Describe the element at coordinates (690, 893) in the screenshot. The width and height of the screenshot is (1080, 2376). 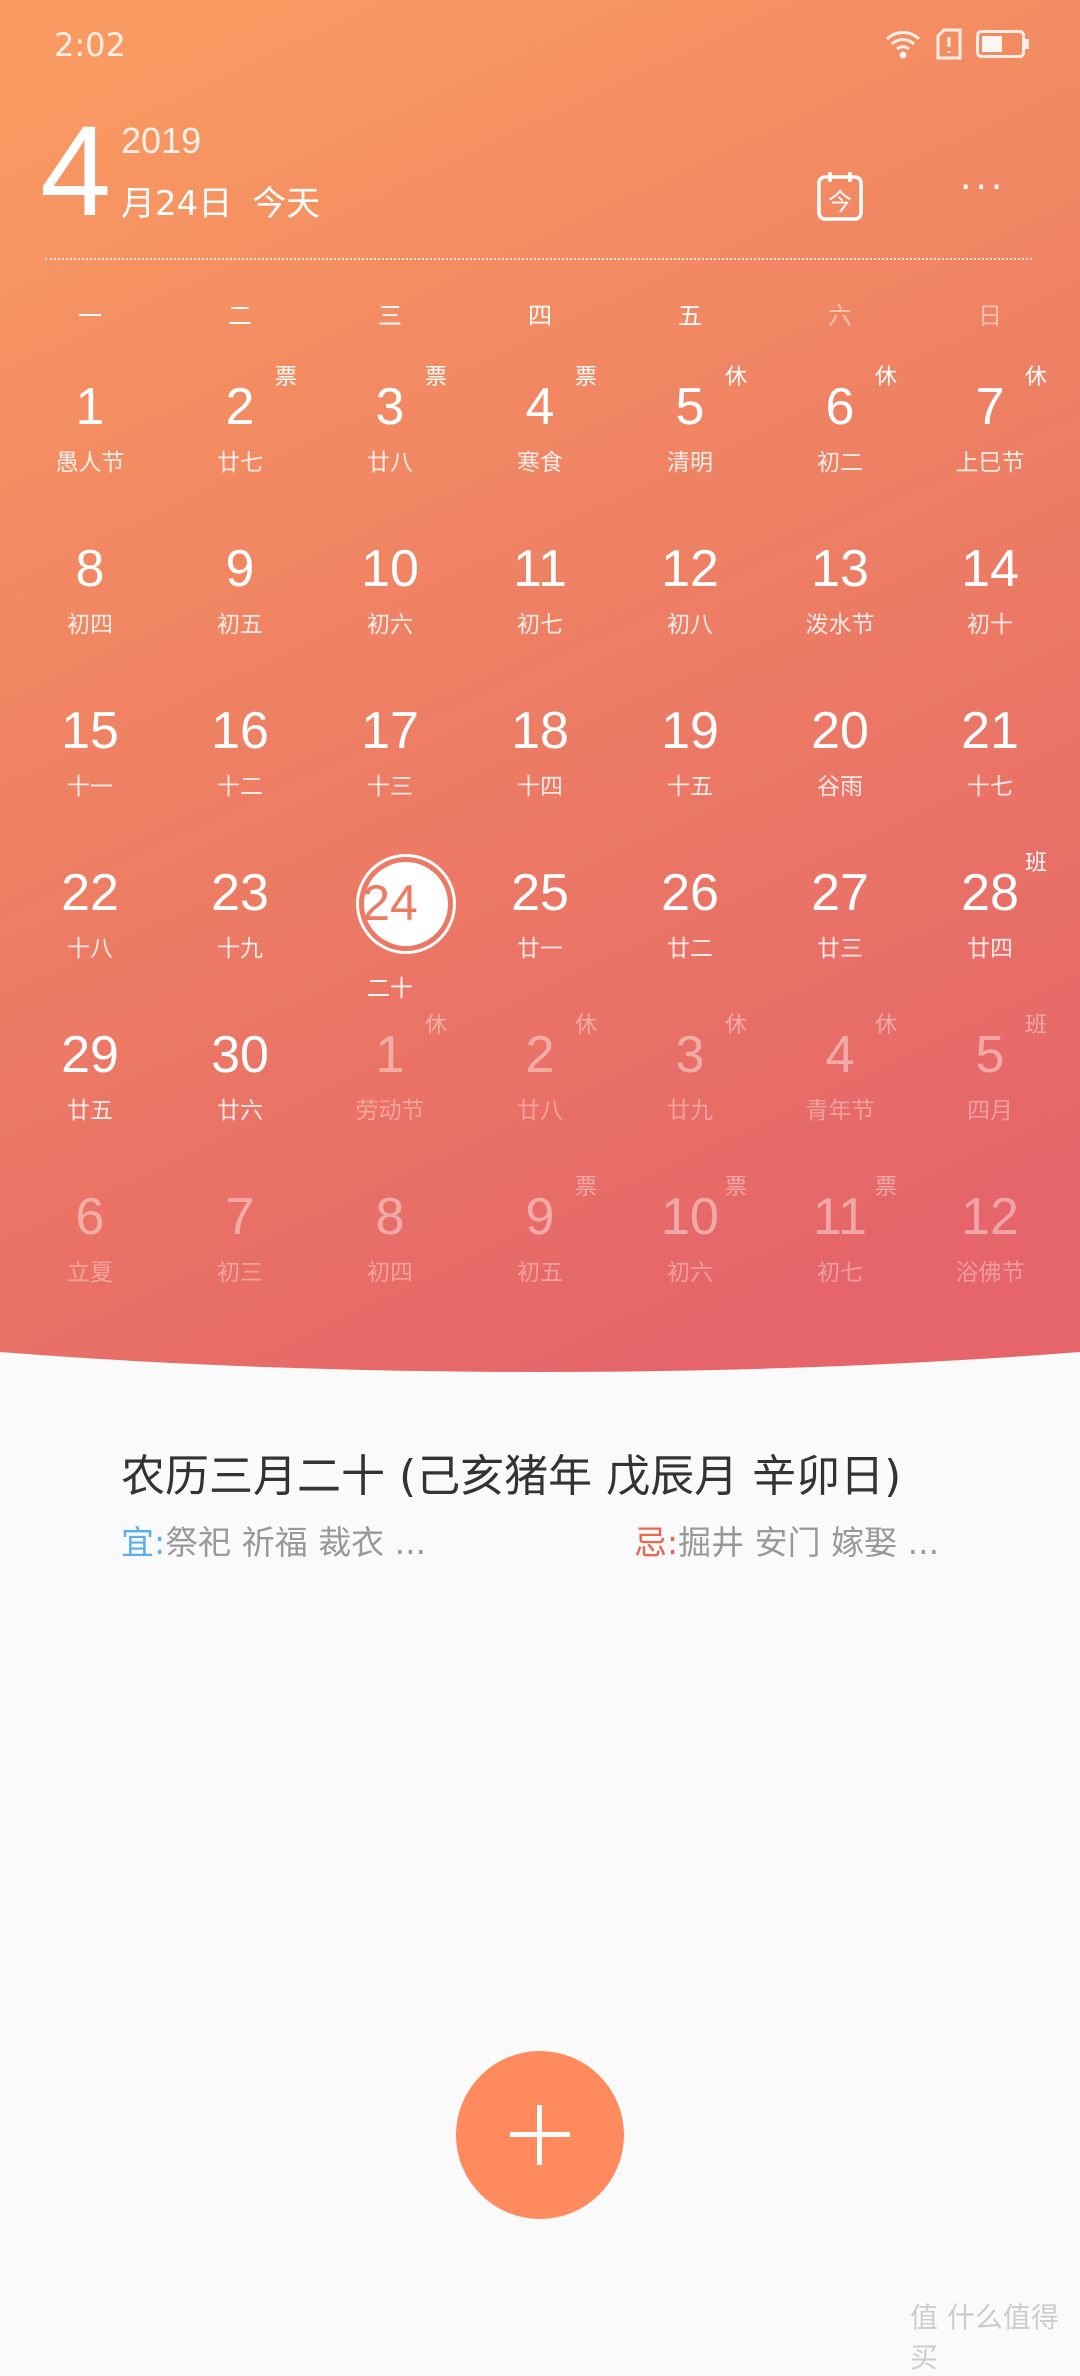
I see `day-number: 26` at that location.